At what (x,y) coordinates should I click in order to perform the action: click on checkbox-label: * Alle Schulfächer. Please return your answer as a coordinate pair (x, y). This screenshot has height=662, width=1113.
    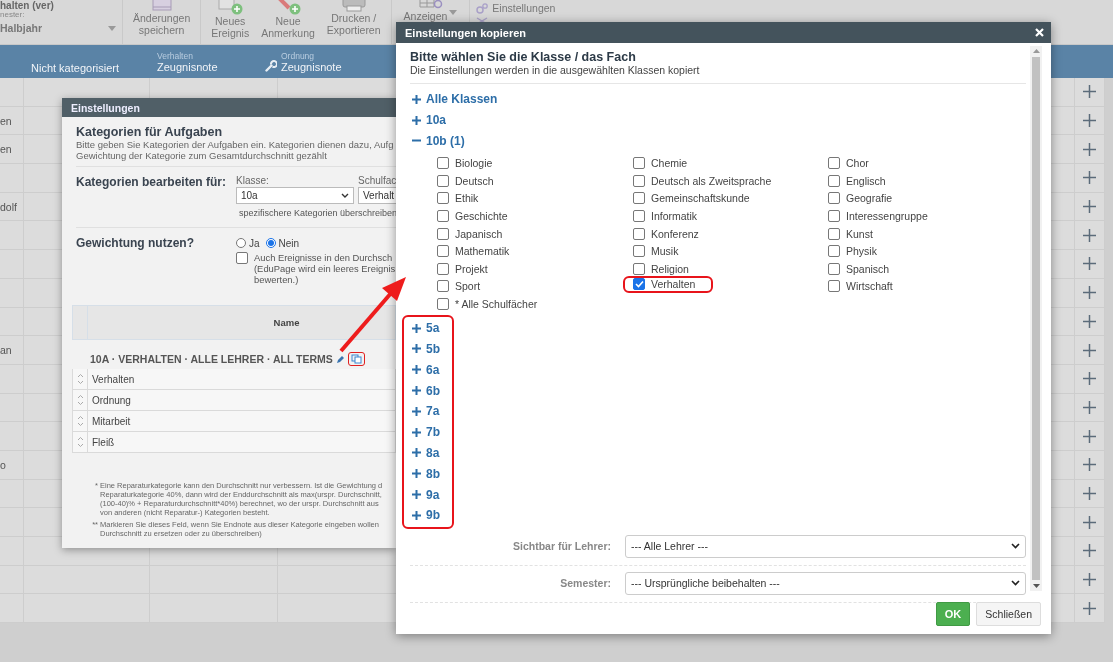
    Looking at the image, I should click on (496, 303).